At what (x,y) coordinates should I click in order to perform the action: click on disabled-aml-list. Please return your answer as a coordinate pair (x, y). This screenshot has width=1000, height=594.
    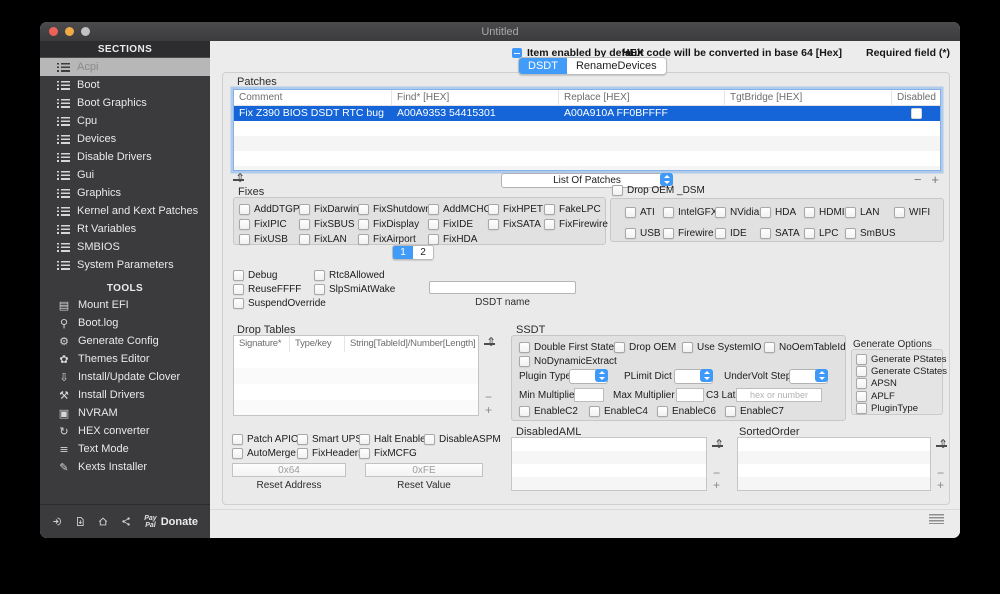
    Looking at the image, I should click on (609, 464).